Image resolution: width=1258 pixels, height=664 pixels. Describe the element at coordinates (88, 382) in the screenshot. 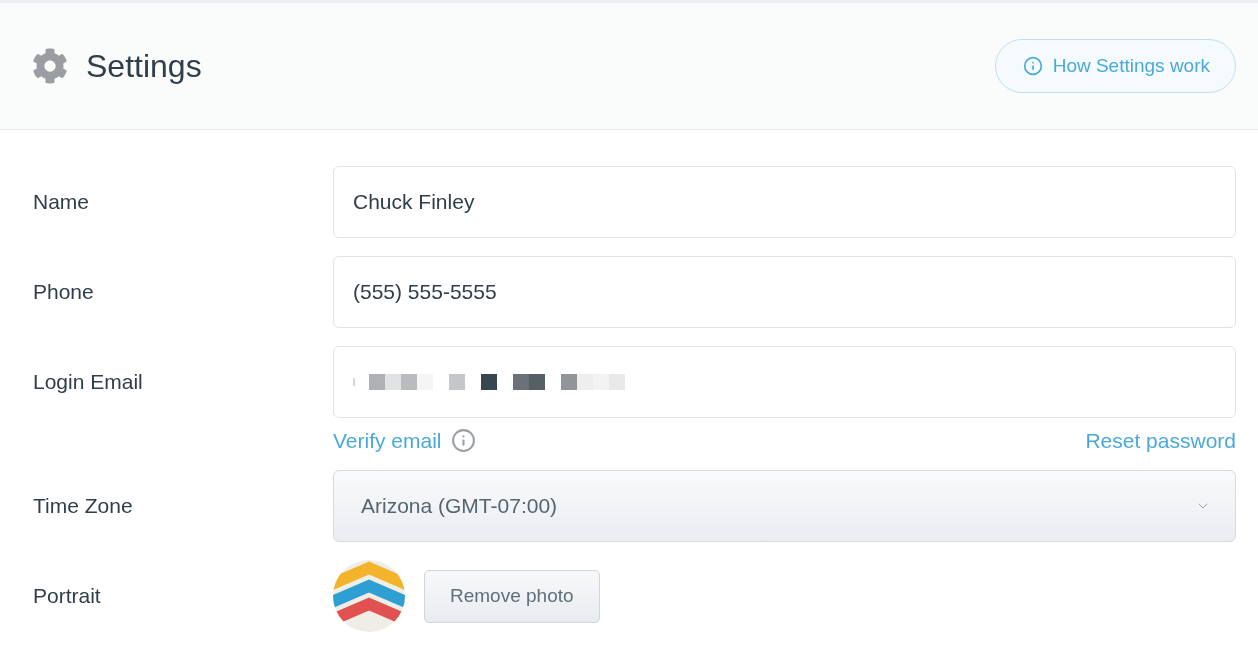

I see `field-label: Login Email` at that location.